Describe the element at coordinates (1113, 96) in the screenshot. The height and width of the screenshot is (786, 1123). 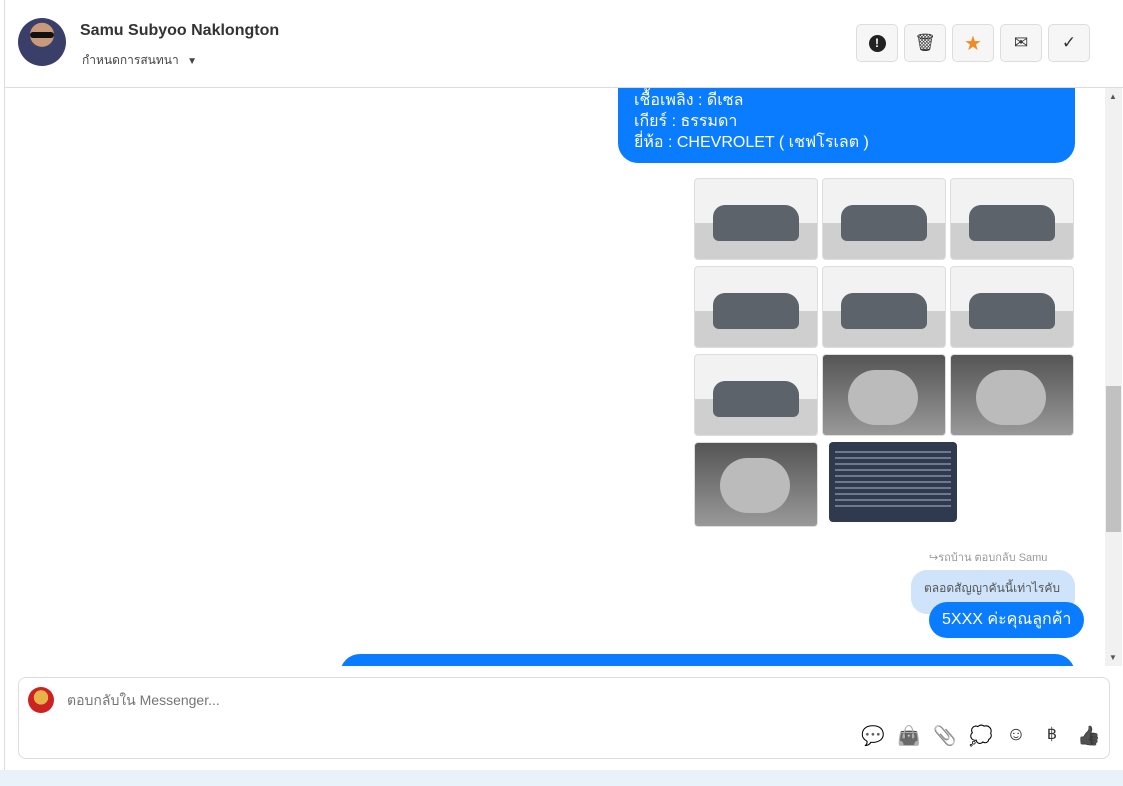
I see `scroll-up-icon: ▲` at that location.